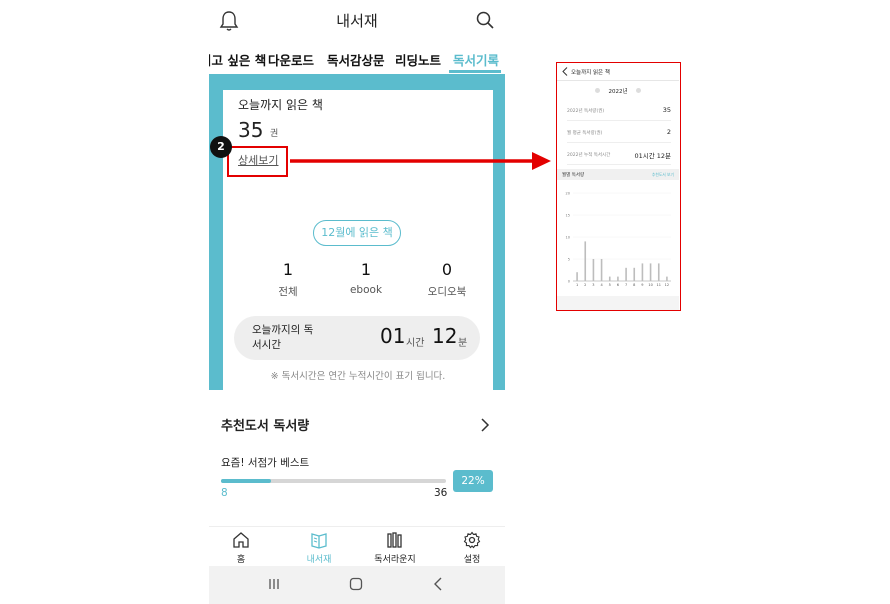 The image size is (890, 604). What do you see at coordinates (221, 147) in the screenshot?
I see `step-number-badge: 2` at bounding box center [221, 147].